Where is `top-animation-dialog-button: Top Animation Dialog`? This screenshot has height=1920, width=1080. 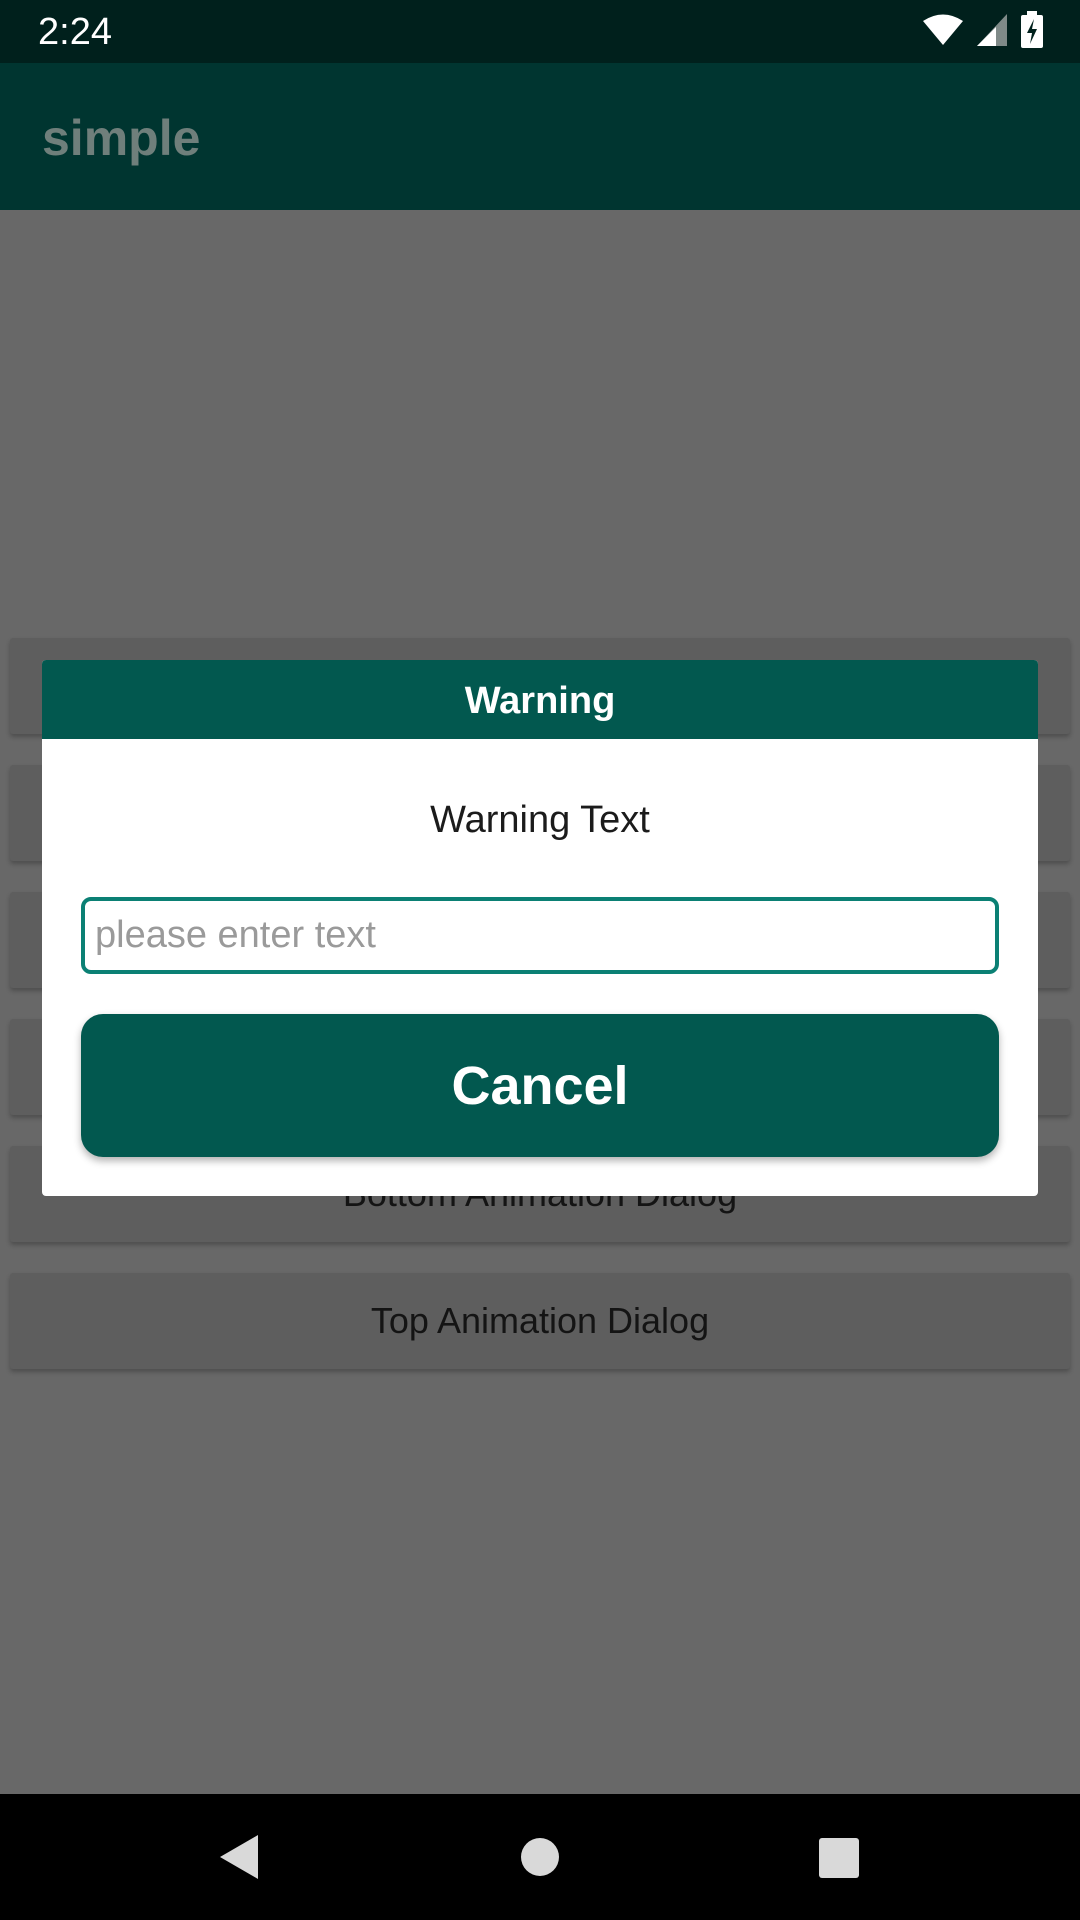
top-animation-dialog-button: Top Animation Dialog is located at coordinates (540, 1321).